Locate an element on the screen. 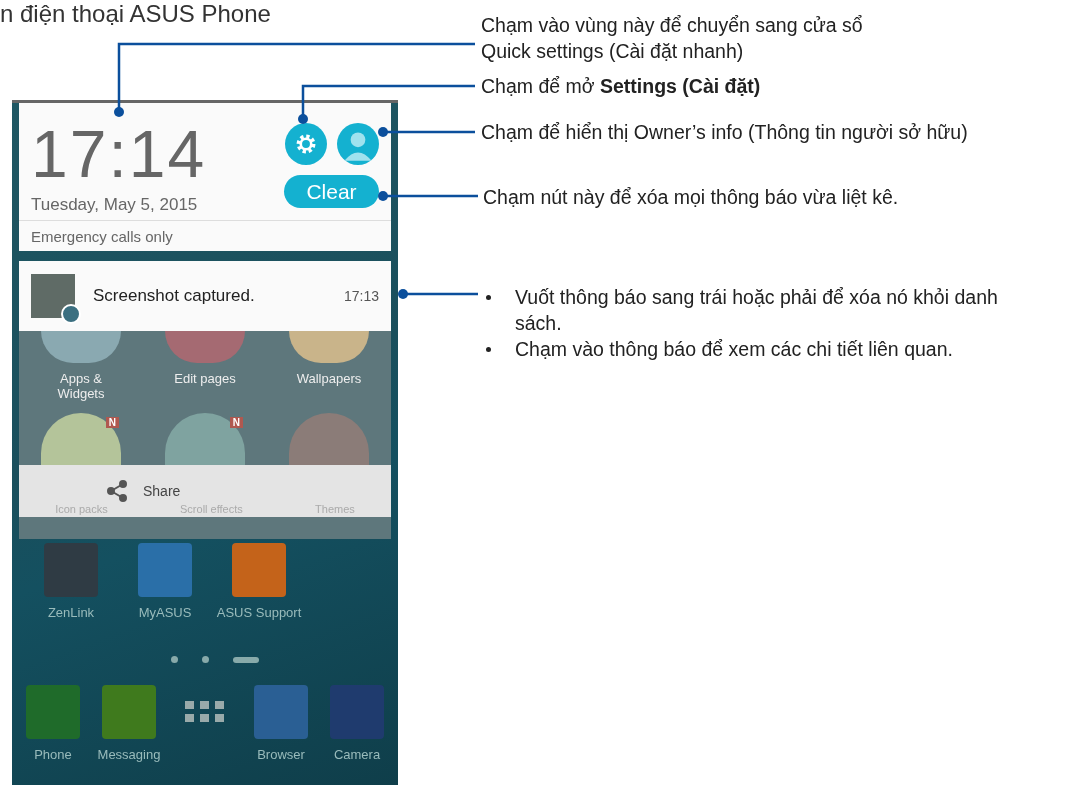  date-text: Tuesday, May 5, 2015 is located at coordinates (115, 205).